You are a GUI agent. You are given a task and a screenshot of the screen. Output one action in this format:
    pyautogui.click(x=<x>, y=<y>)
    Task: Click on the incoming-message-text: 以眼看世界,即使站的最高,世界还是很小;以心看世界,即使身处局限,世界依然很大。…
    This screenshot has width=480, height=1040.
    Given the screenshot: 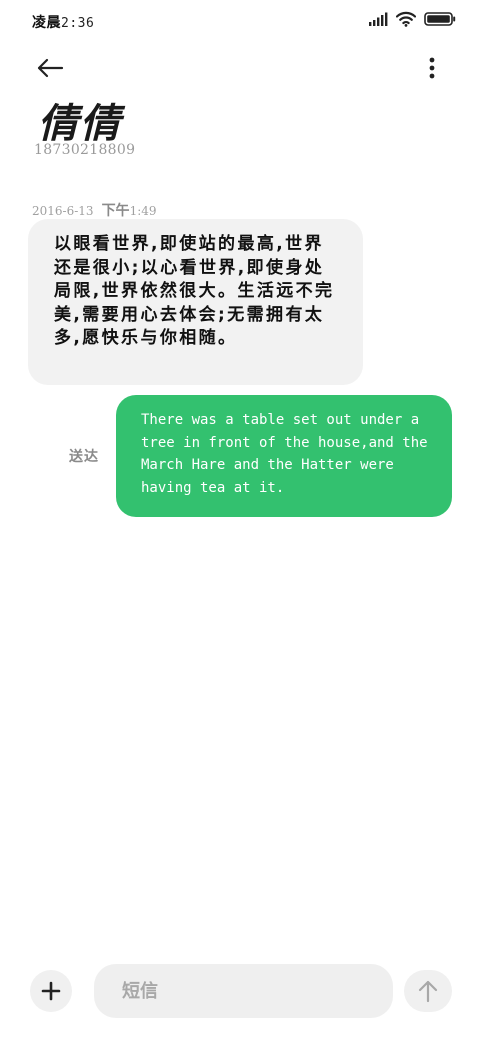 What is the action you would take?
    pyautogui.click(x=194, y=291)
    